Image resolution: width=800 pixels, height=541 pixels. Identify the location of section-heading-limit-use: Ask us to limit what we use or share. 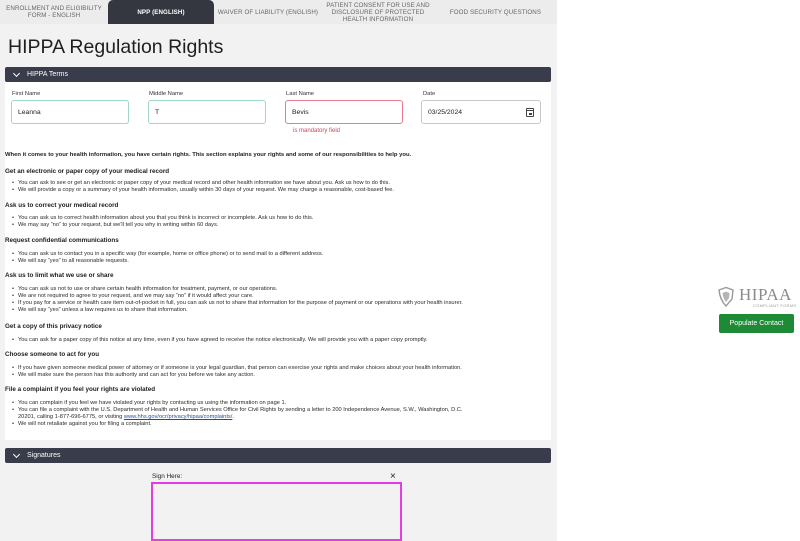
(59, 275).